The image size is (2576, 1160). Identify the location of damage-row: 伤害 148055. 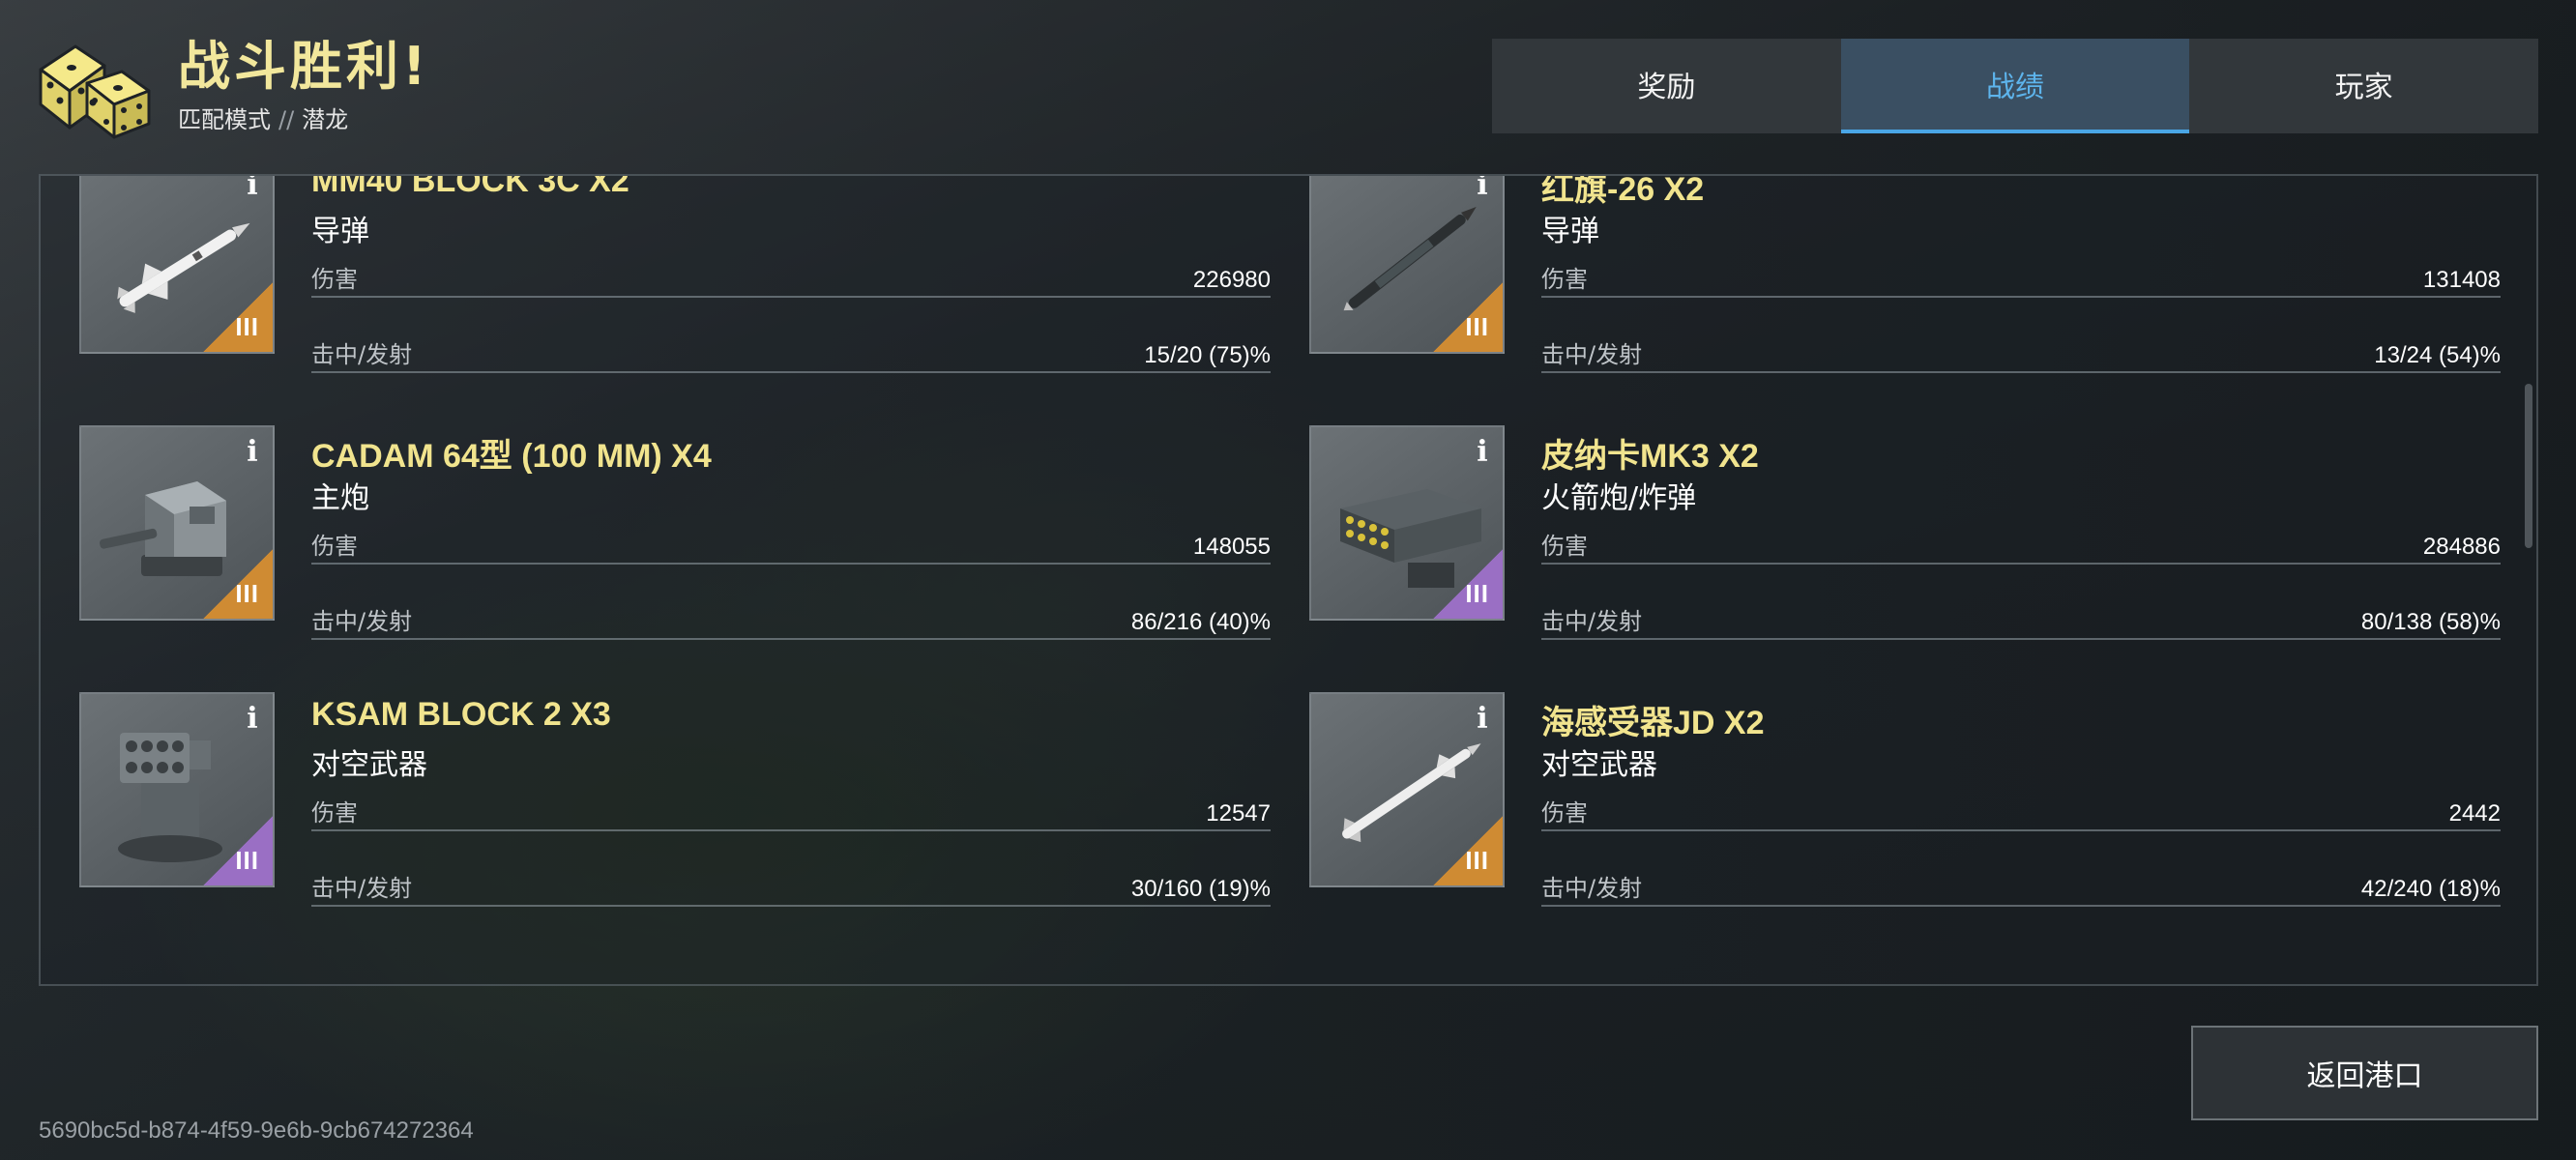
(791, 546).